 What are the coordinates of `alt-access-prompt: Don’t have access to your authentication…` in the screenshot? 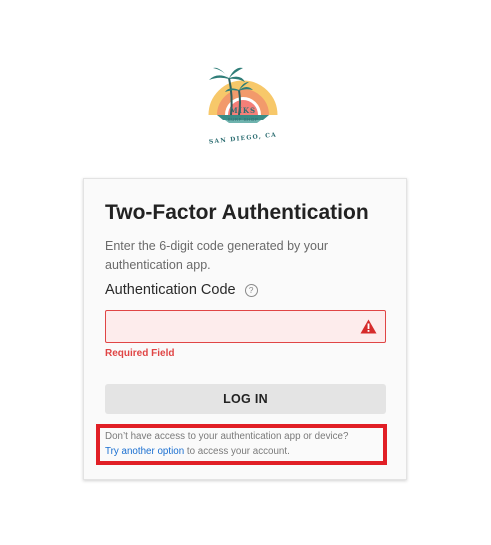 It's located at (227, 436).